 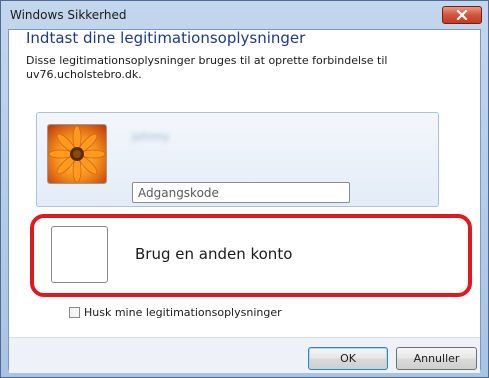 What do you see at coordinates (166, 38) in the screenshot?
I see `dialog-heading: Indtast dine legitimationsoplysninger` at bounding box center [166, 38].